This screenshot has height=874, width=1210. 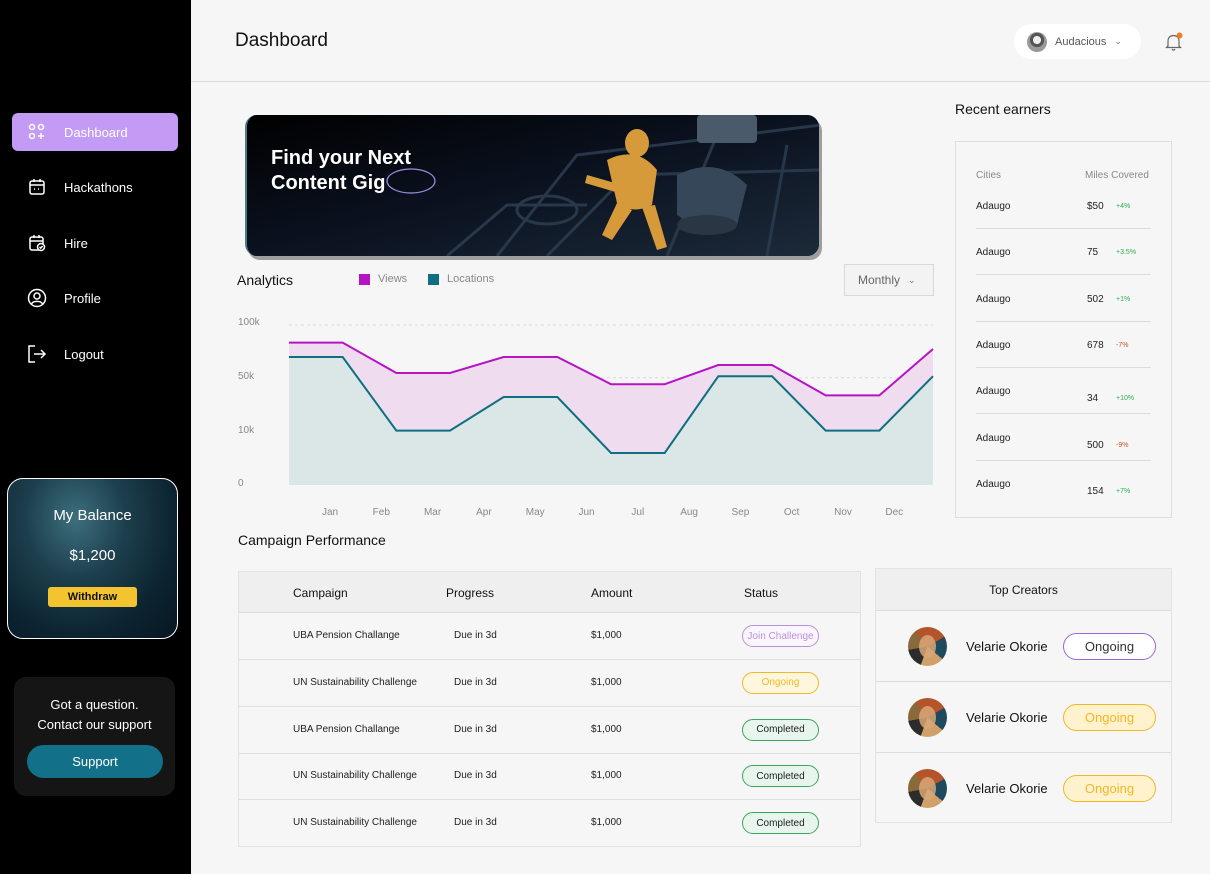 What do you see at coordinates (433, 279) in the screenshot?
I see `legend-swatch` at bounding box center [433, 279].